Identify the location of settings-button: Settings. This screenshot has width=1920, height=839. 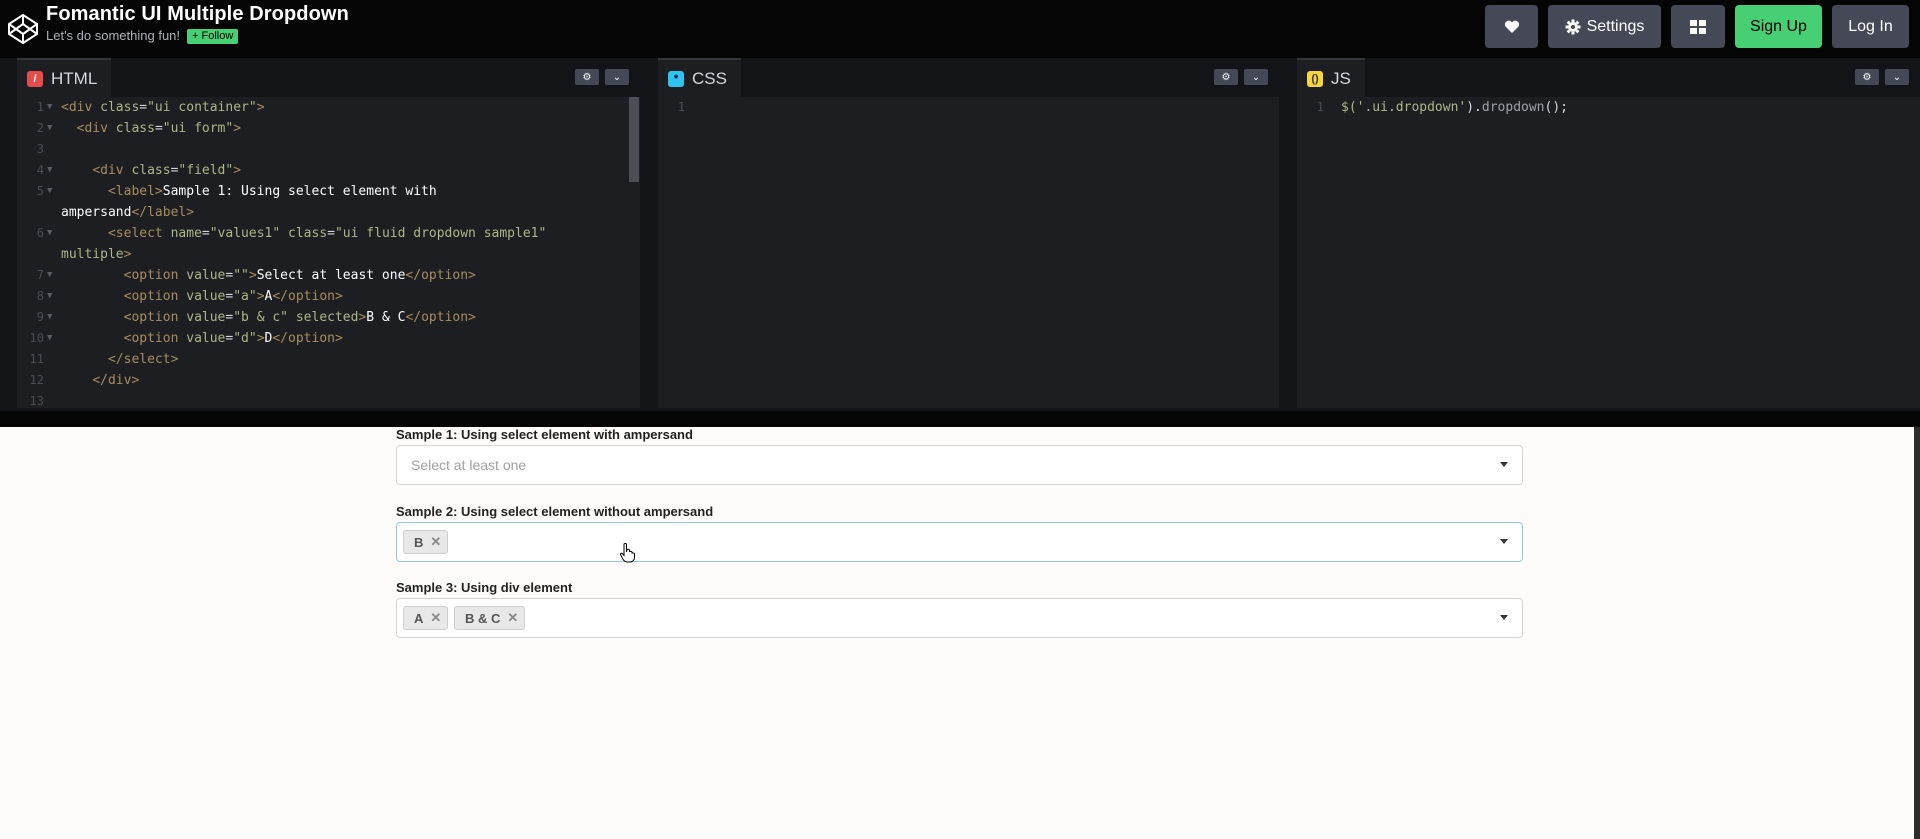
(1604, 26).